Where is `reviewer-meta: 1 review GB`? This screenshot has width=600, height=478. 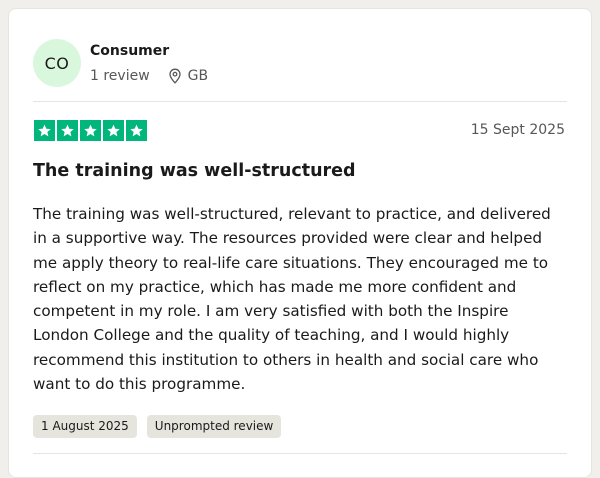
reviewer-meta: 1 review GB is located at coordinates (149, 76).